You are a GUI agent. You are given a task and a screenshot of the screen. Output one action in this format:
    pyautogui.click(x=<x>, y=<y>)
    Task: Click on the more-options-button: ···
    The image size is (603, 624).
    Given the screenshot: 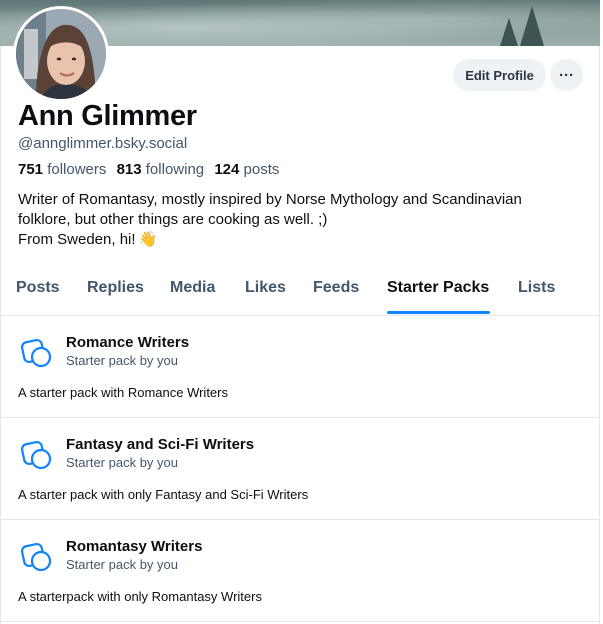 What is the action you would take?
    pyautogui.click(x=566, y=75)
    